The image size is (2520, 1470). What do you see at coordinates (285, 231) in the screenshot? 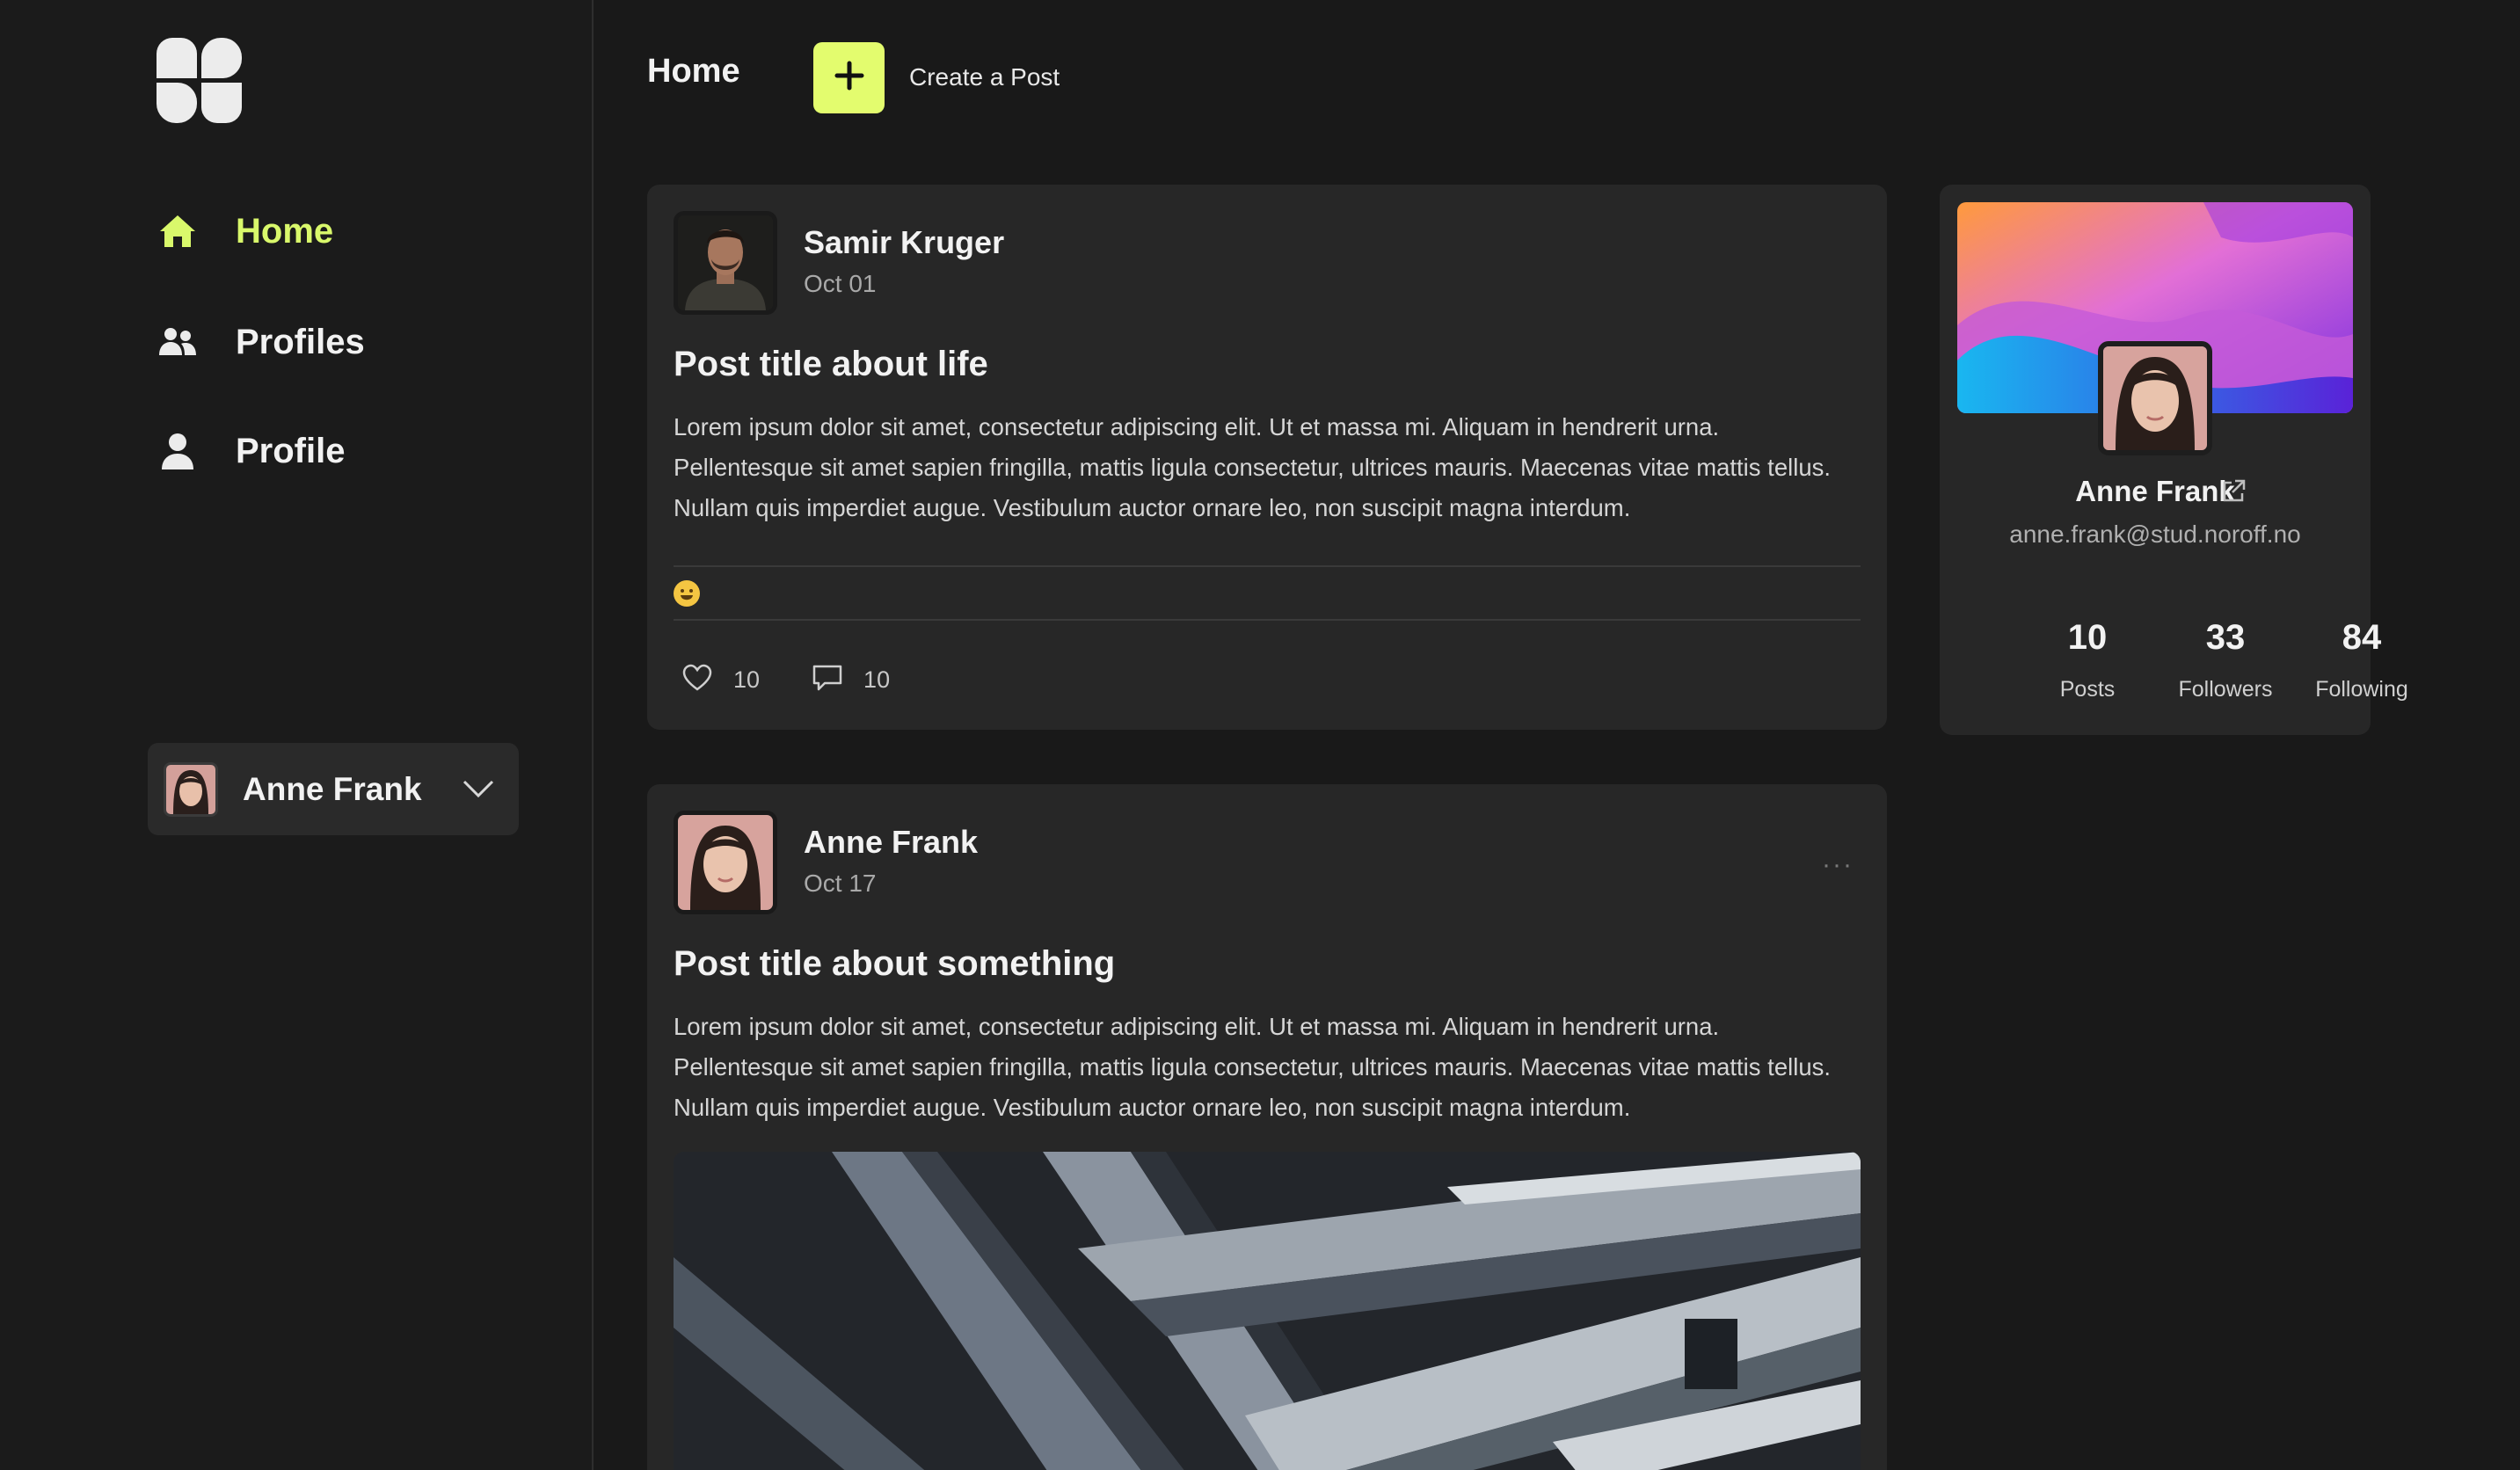
I see `sidebar-item-label: Home` at bounding box center [285, 231].